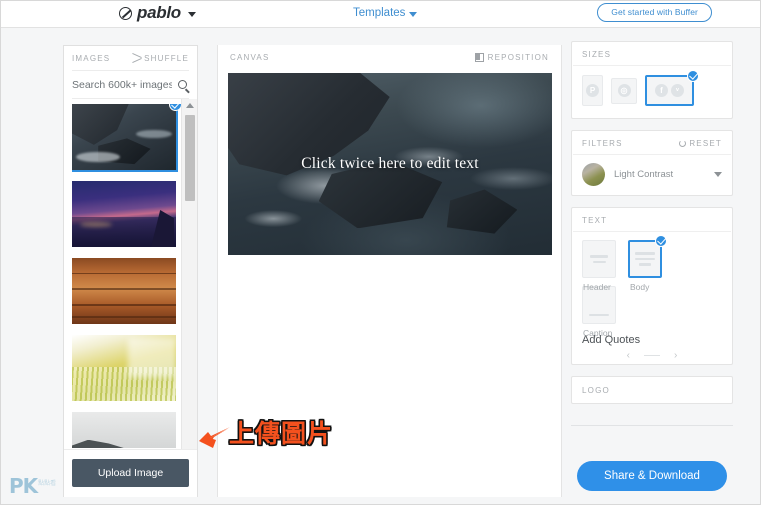 Image resolution: width=761 pixels, height=505 pixels. I want to click on social-icons-group: f ᵛ, so click(669, 90).